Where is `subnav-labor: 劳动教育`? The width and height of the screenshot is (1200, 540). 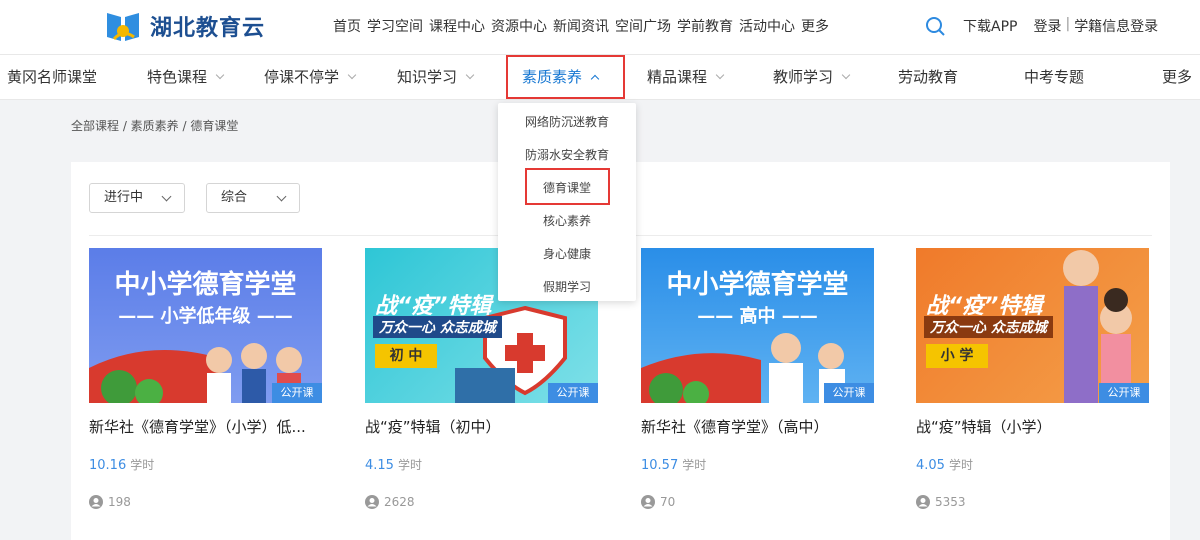 subnav-labor: 劳动教育 is located at coordinates (928, 77).